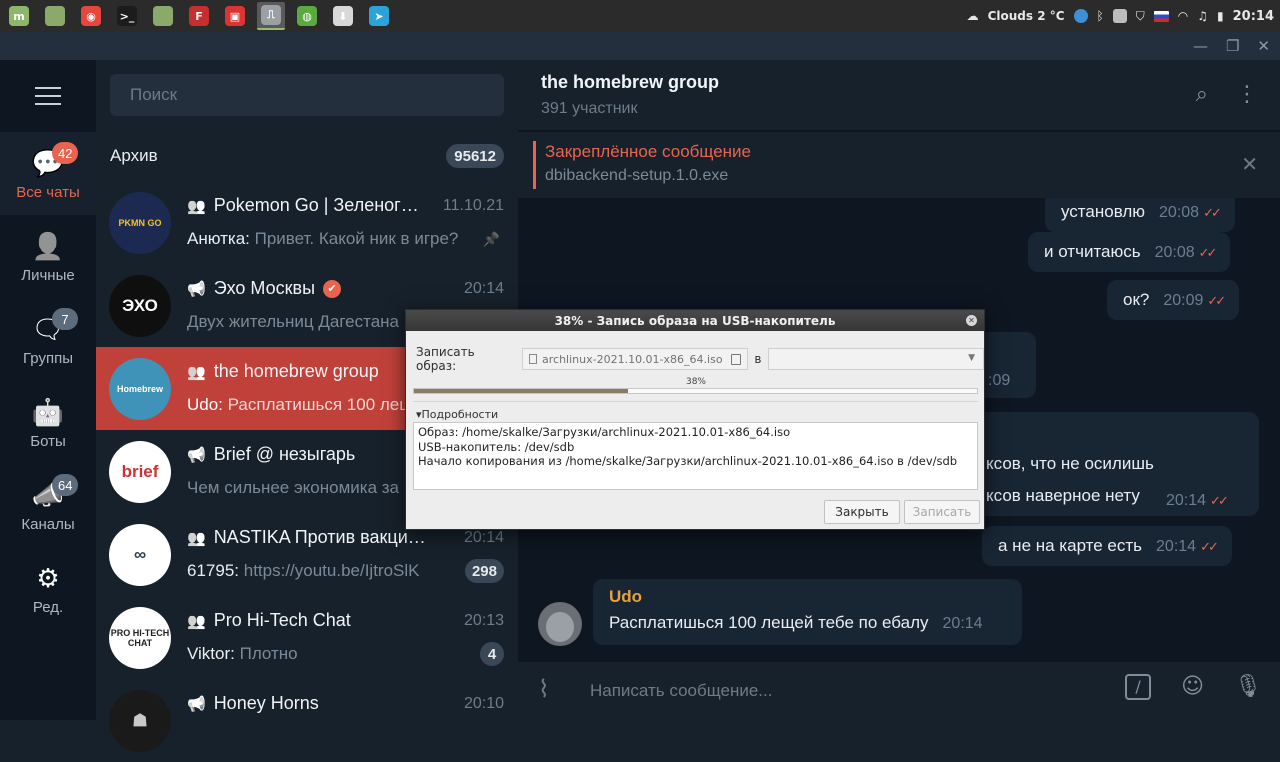  Describe the element at coordinates (492, 654) in the screenshot. I see `unread-count-badge: 4` at that location.